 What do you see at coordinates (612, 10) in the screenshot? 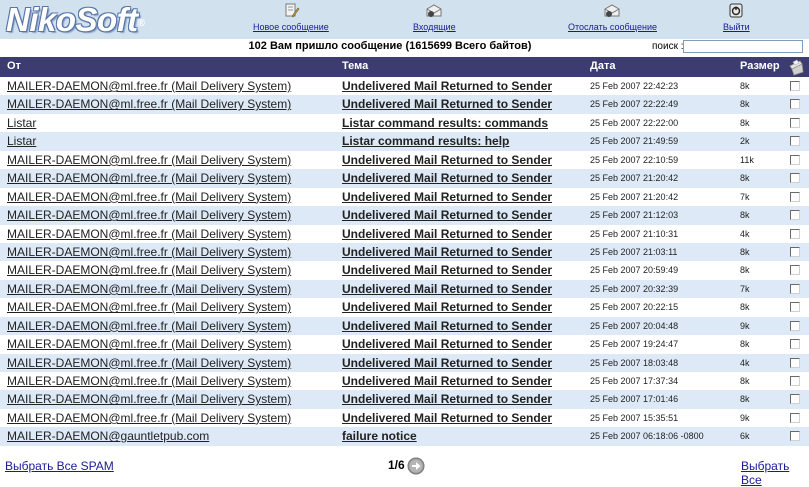
I see `send-envelope-icon` at bounding box center [612, 10].